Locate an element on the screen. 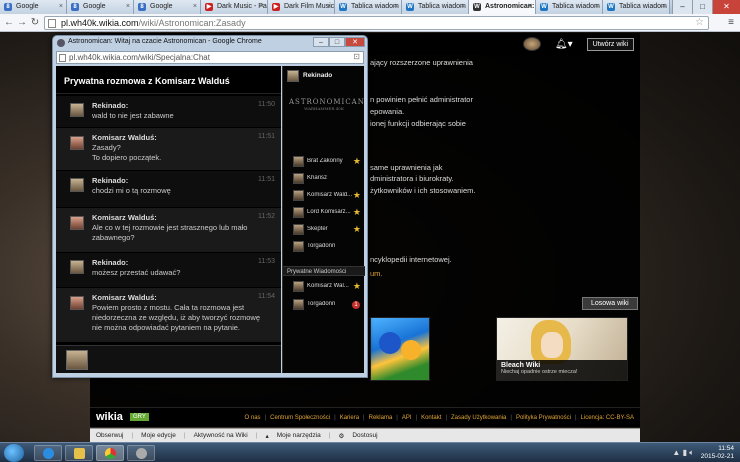 The width and height of the screenshot is (740, 462). chat-url-bar: pl.wh40k.wikia.com/wiki/Specjalna:Chat ⊡ is located at coordinates (210, 57).